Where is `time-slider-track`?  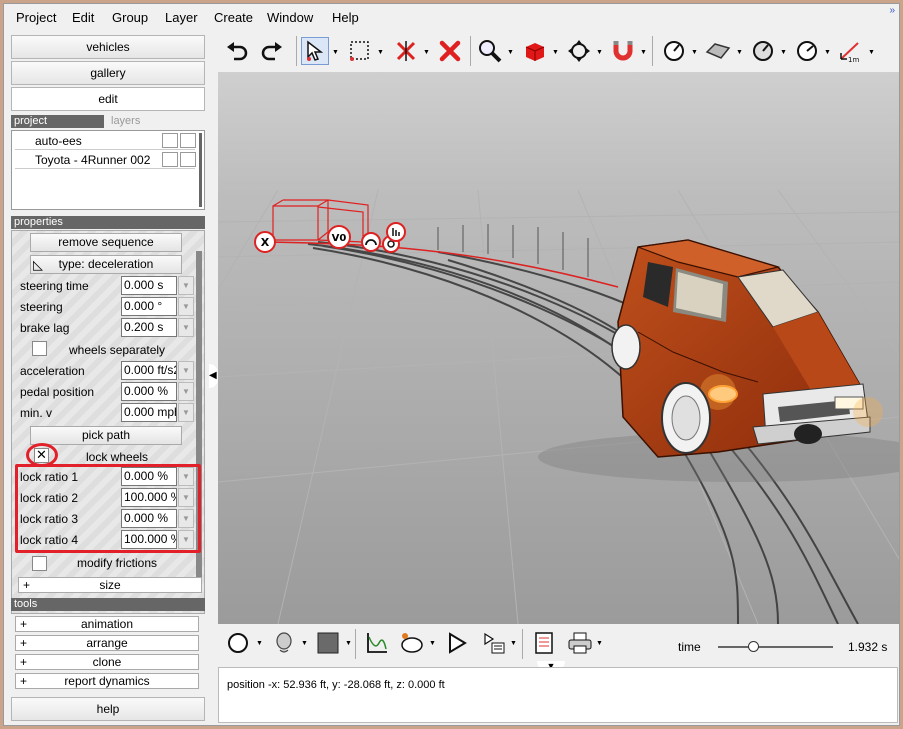
time-slider-track is located at coordinates (775, 647).